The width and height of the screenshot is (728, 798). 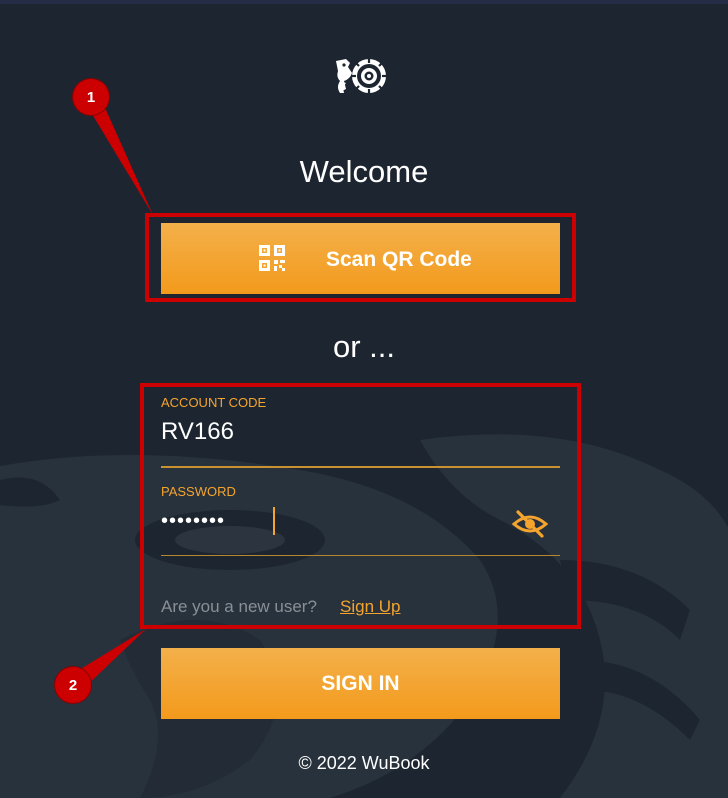 I want to click on annotation-marker-2: 2, so click(x=73, y=685).